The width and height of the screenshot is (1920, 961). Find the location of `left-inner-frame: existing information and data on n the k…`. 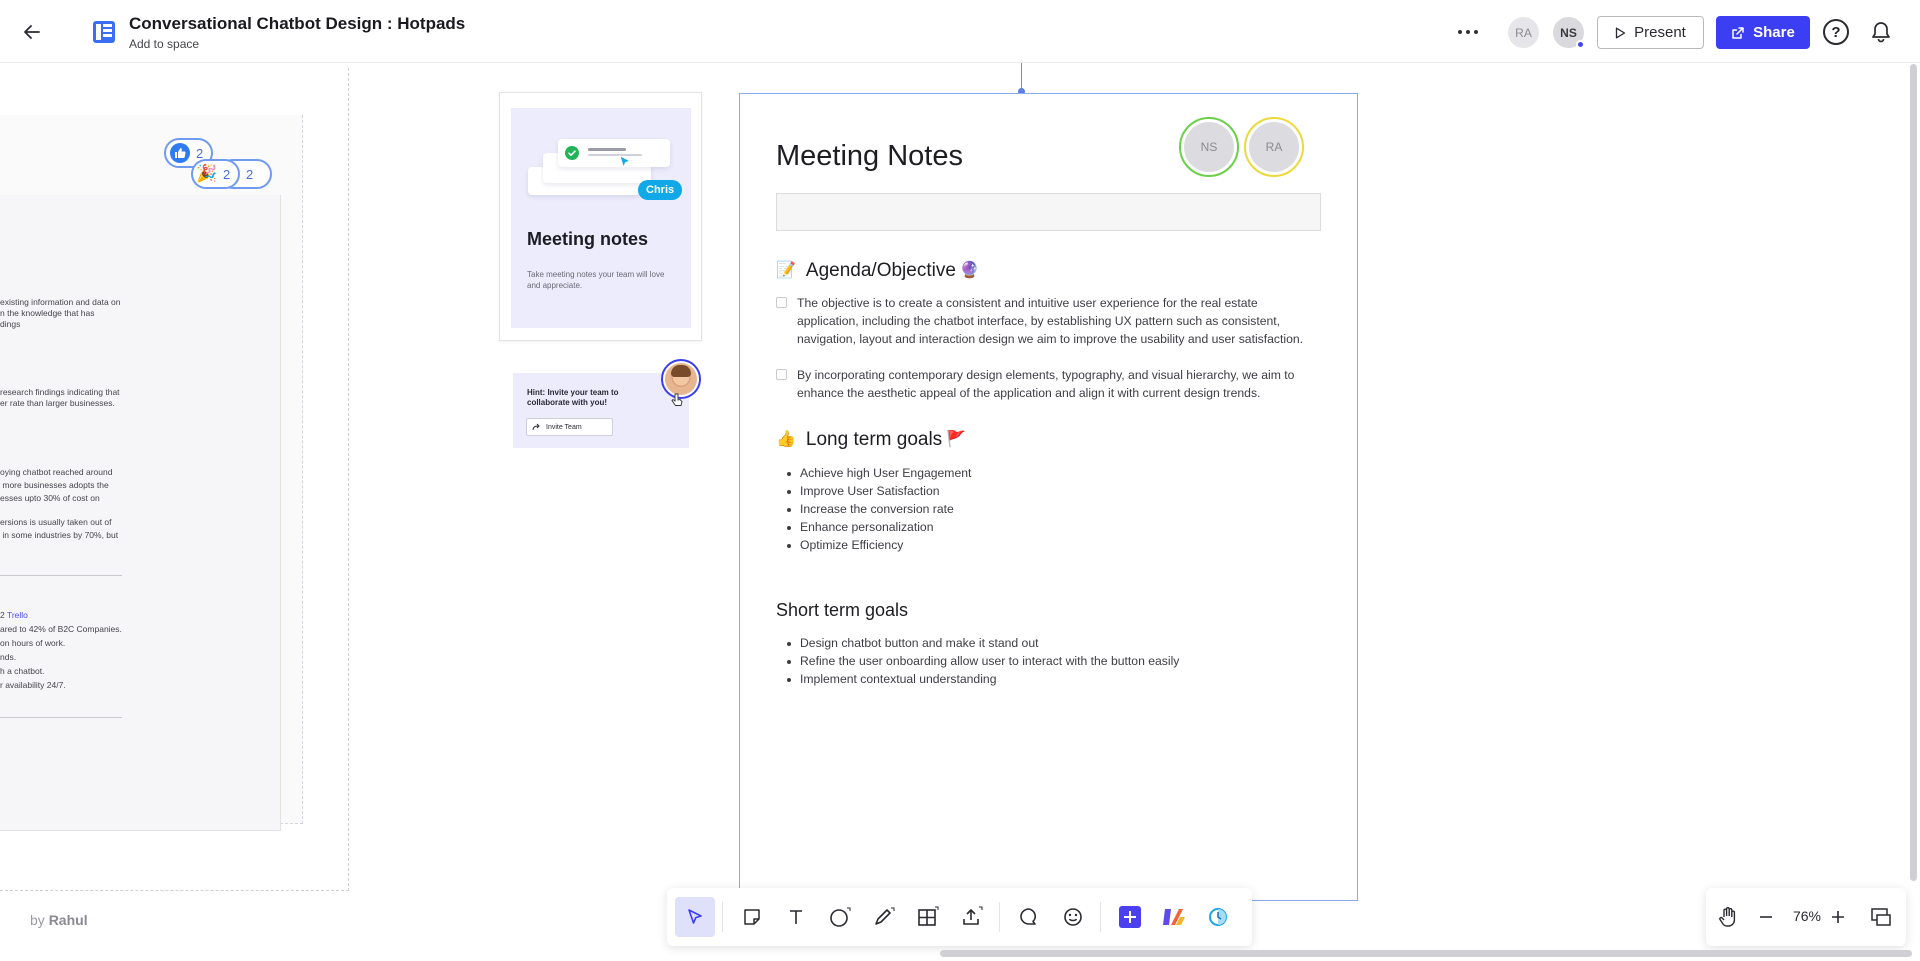

left-inner-frame: existing information and data on n the k… is located at coordinates (151, 473).